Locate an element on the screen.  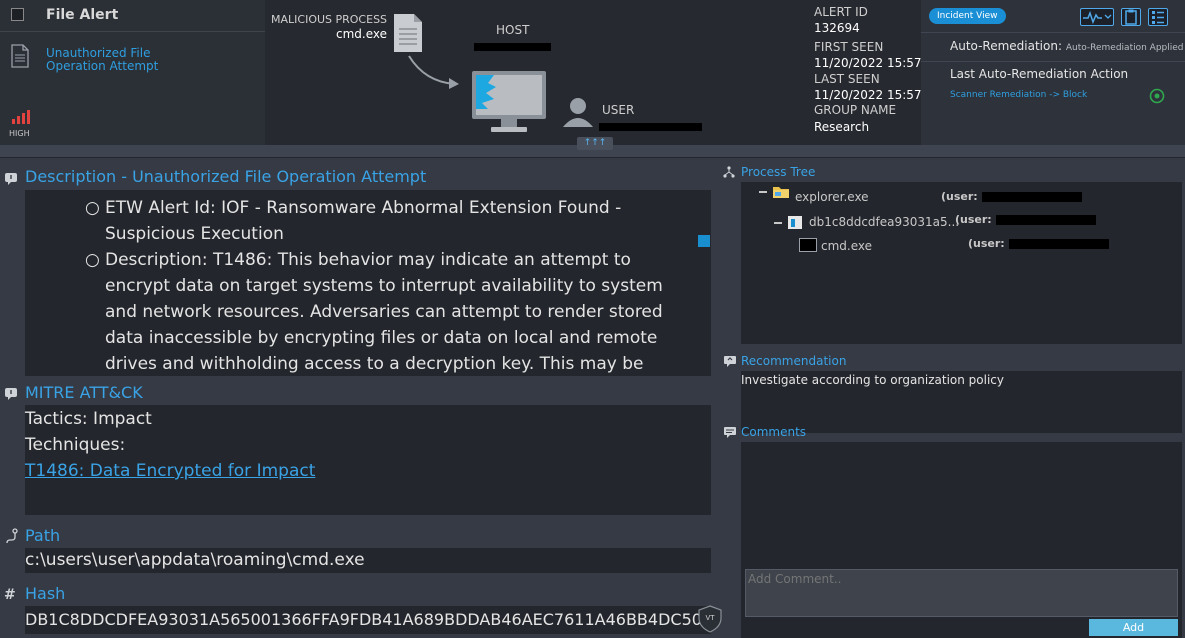
alert-id-value: 132694 is located at coordinates (837, 28).